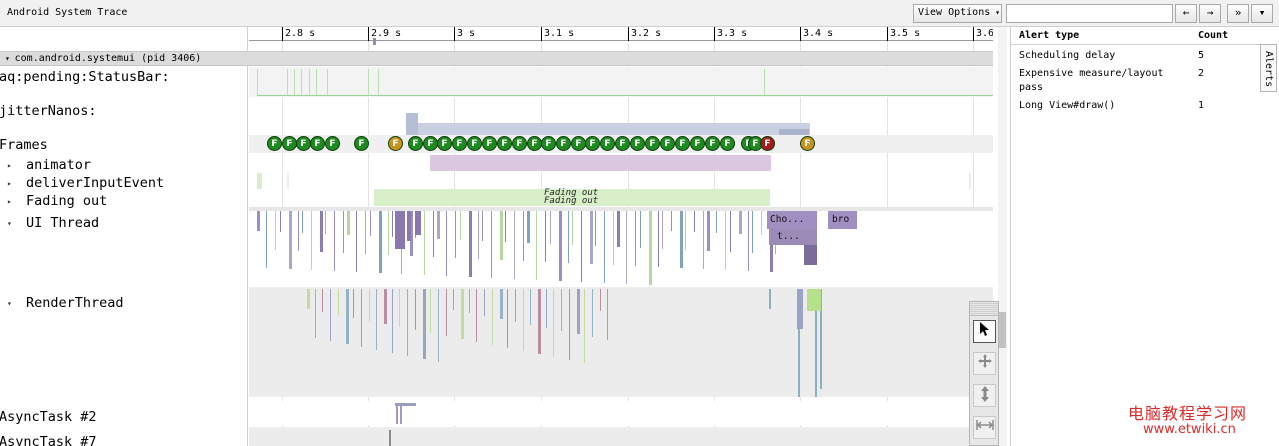 The height and width of the screenshot is (446, 1279). Describe the element at coordinates (600, 163) in the screenshot. I see `animator-slice` at that location.